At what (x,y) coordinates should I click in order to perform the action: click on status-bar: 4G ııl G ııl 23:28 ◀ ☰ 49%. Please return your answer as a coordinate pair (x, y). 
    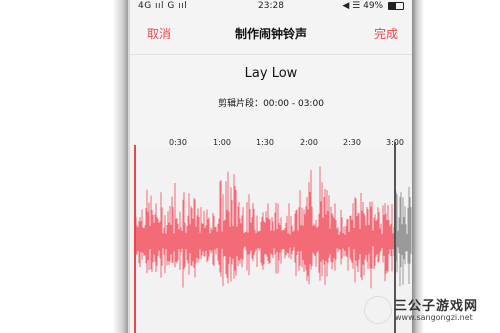
    Looking at the image, I should click on (271, 7).